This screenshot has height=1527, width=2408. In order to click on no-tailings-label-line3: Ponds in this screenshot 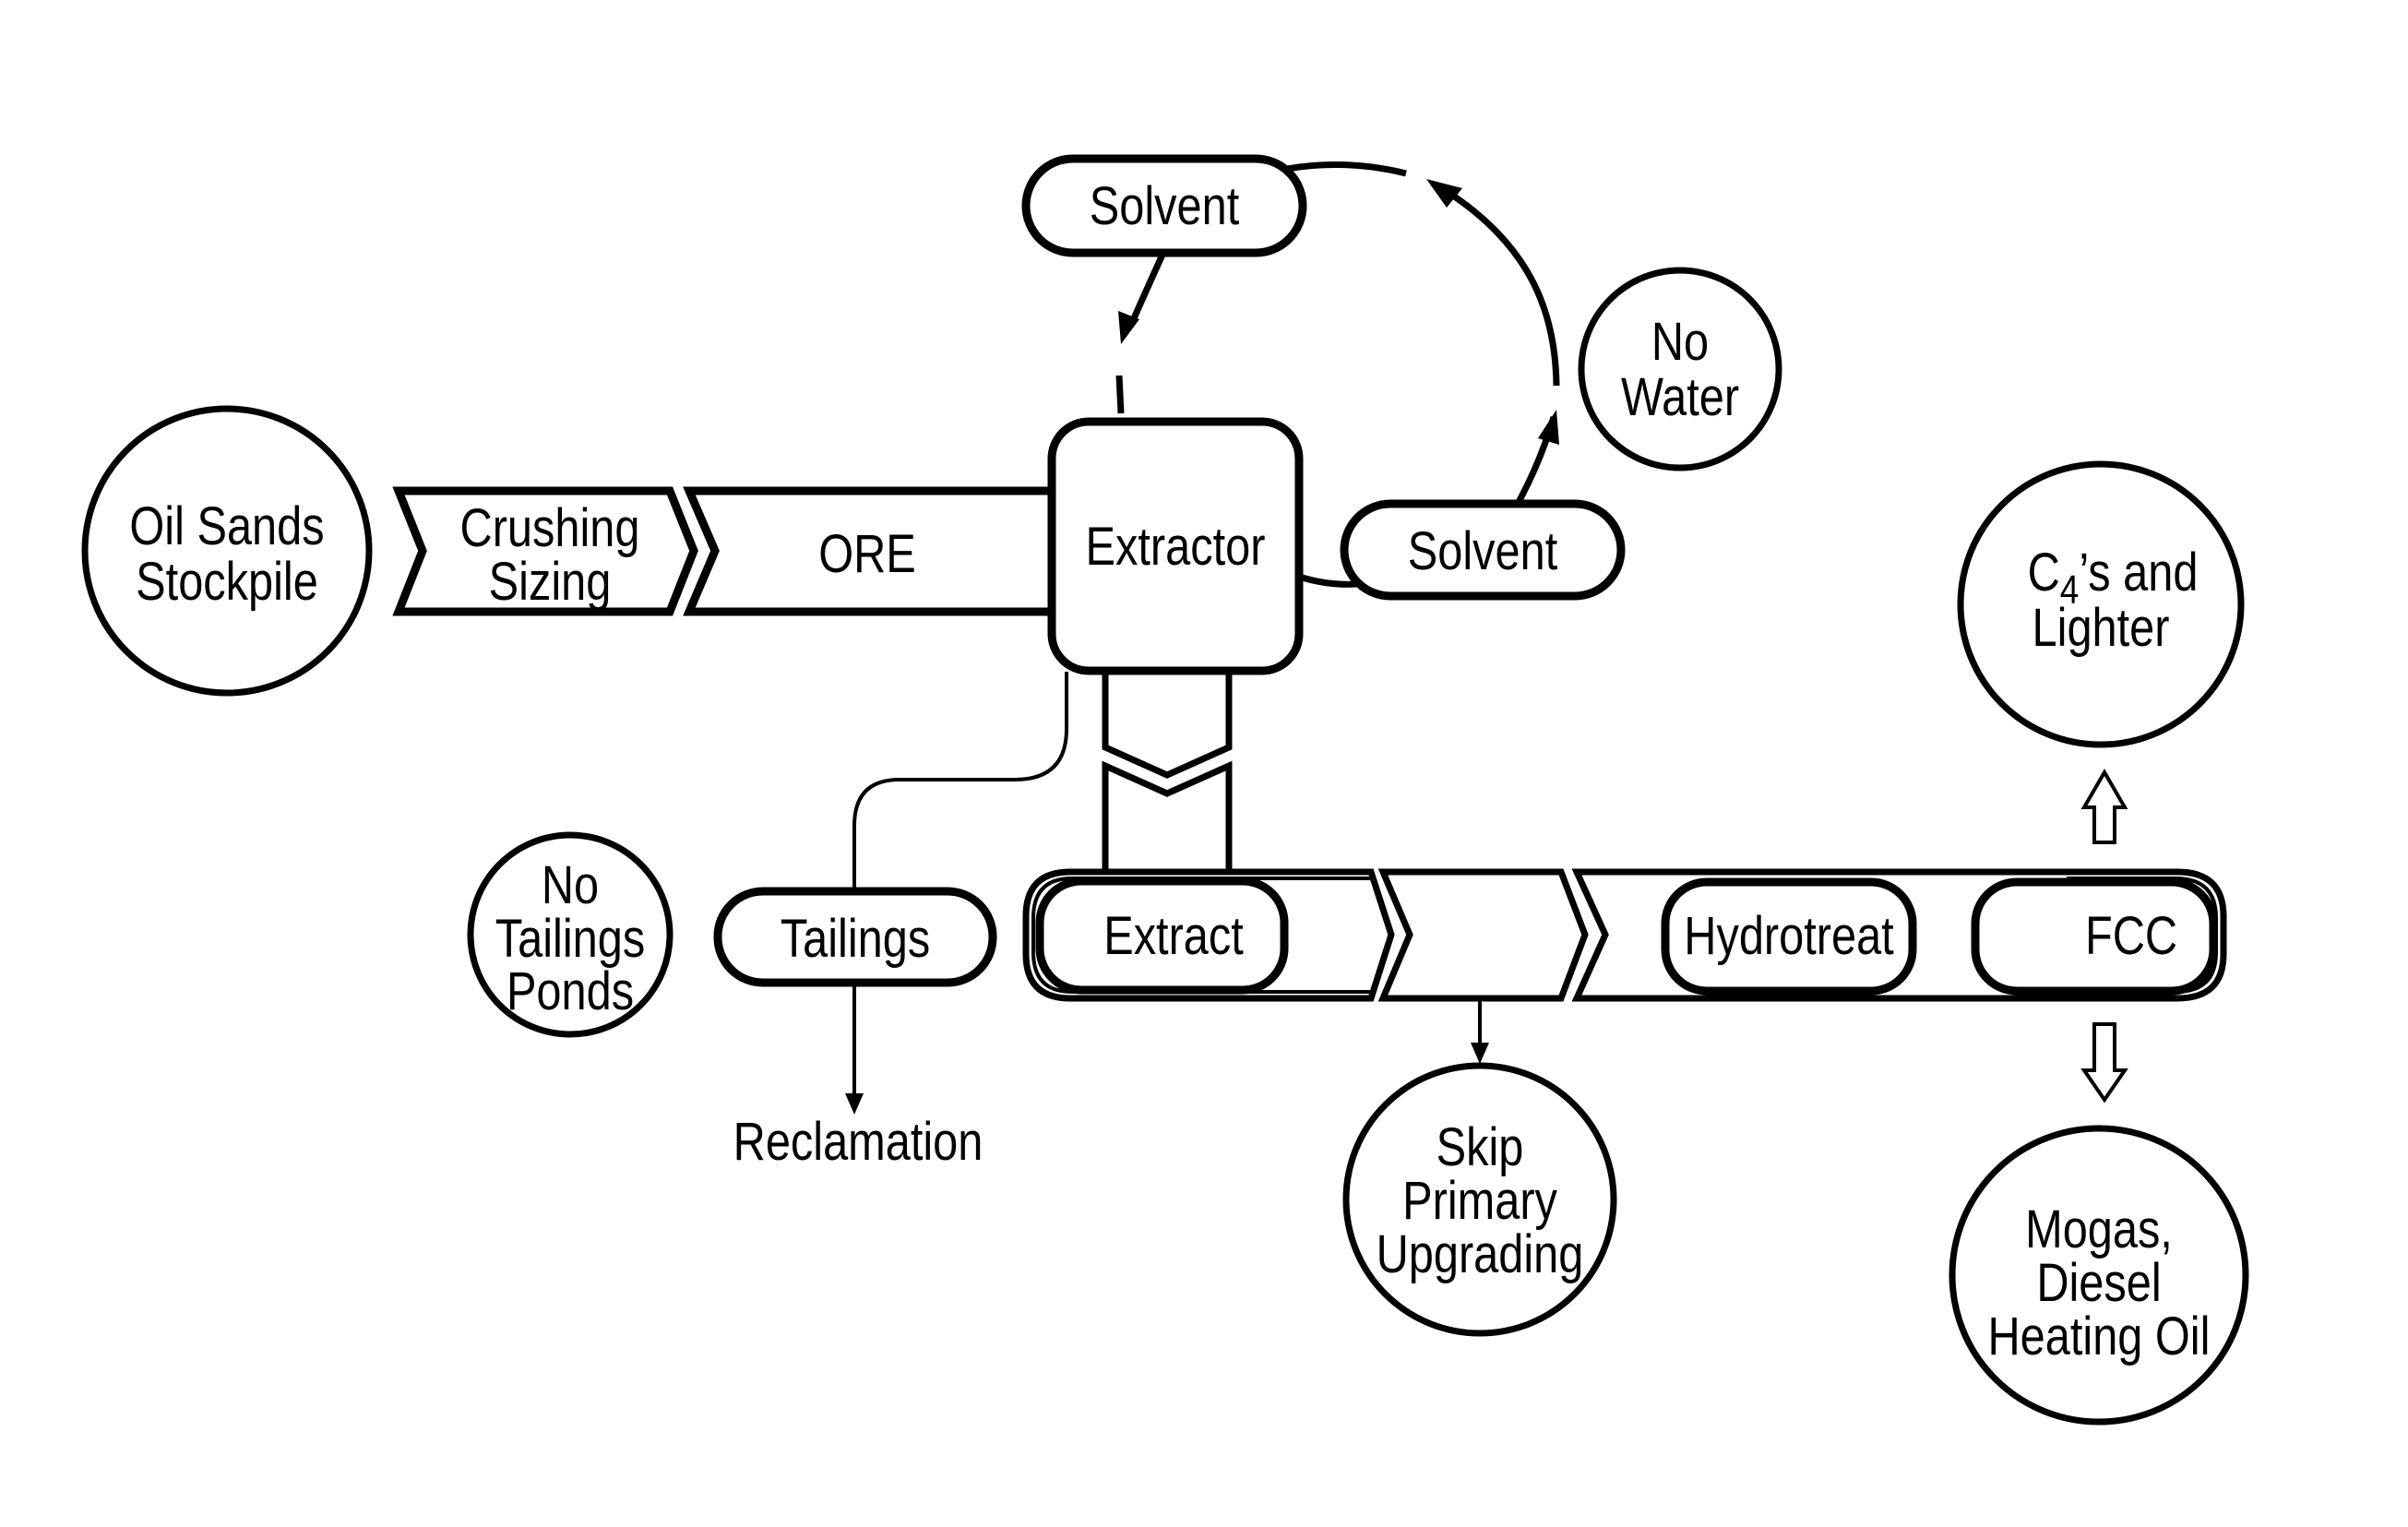, I will do `click(570, 992)`.